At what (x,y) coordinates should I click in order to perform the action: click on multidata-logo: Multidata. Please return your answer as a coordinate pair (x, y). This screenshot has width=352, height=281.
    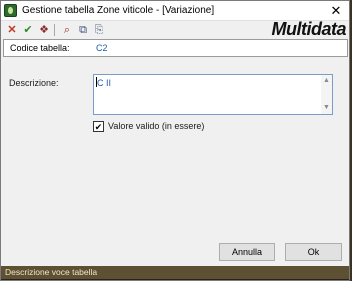
    Looking at the image, I should click on (309, 29).